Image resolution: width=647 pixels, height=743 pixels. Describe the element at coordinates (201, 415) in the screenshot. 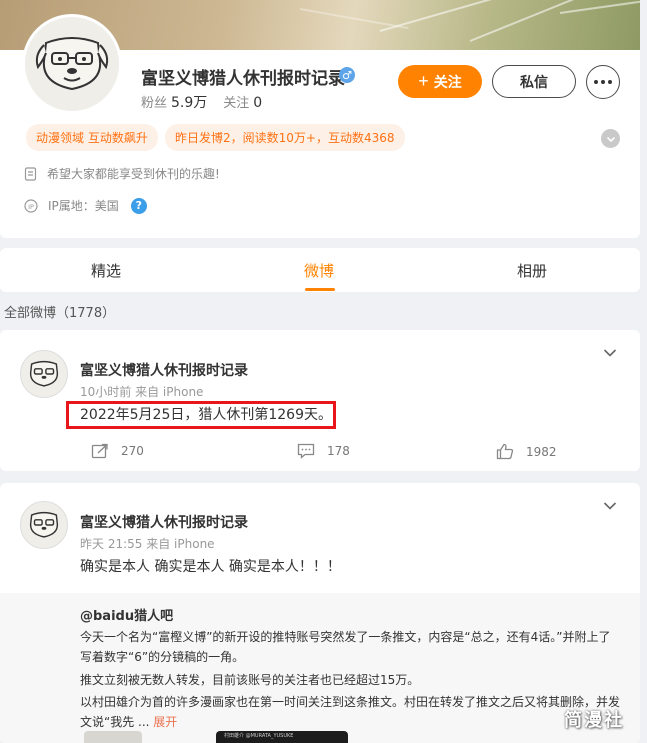

I see `highlight-box` at that location.